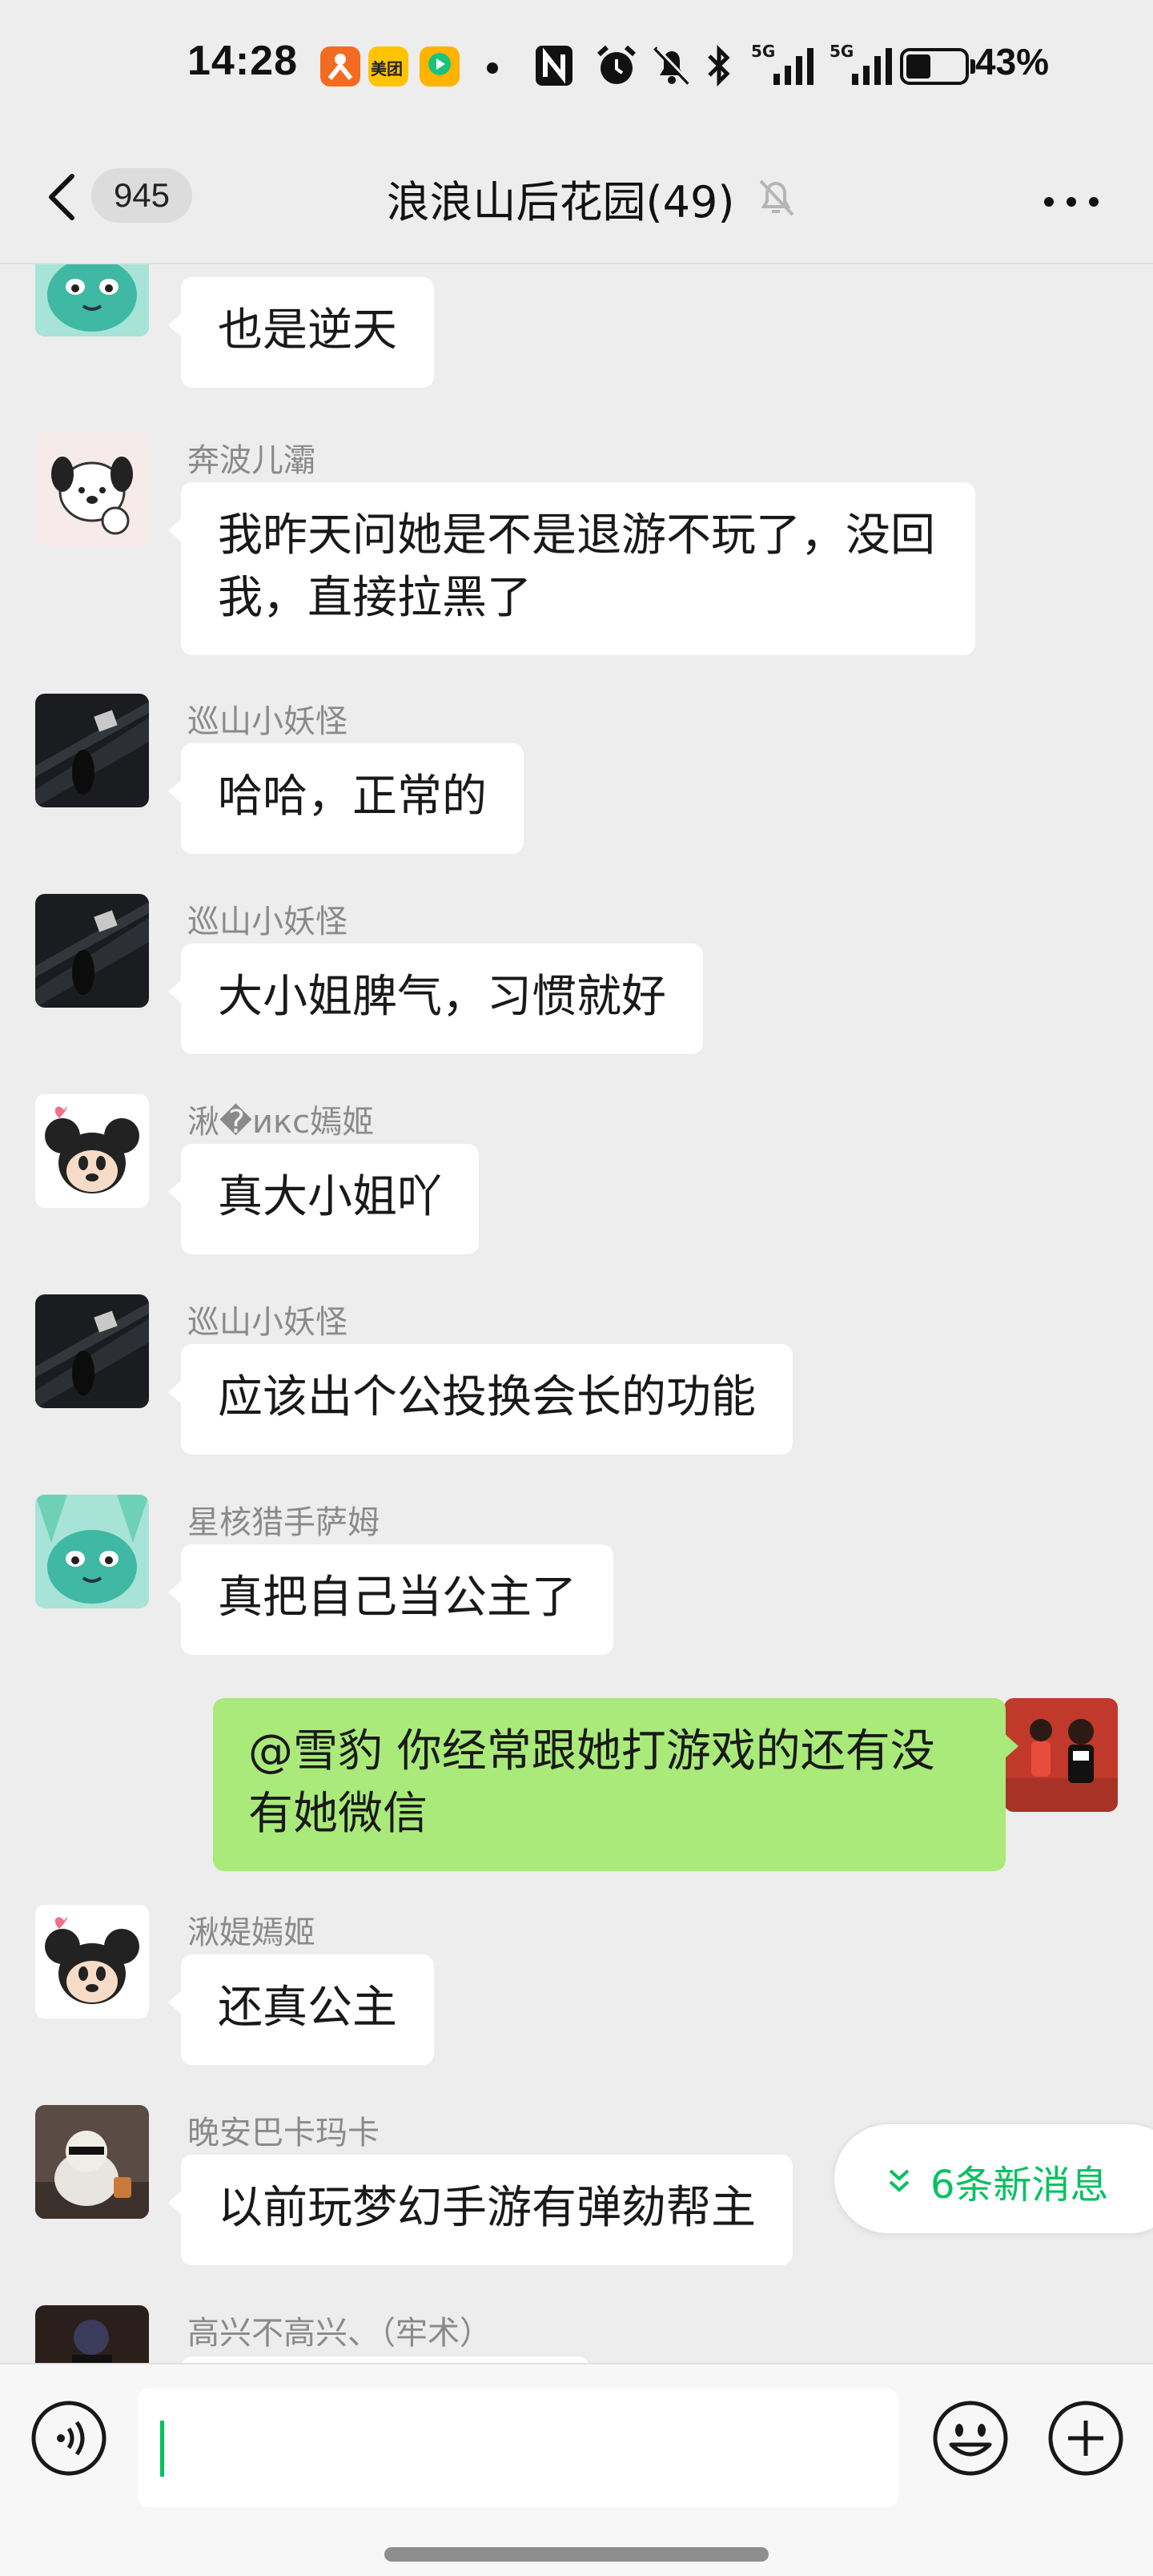 The image size is (1153, 2576). I want to click on silent-mode-icon, so click(673, 65).